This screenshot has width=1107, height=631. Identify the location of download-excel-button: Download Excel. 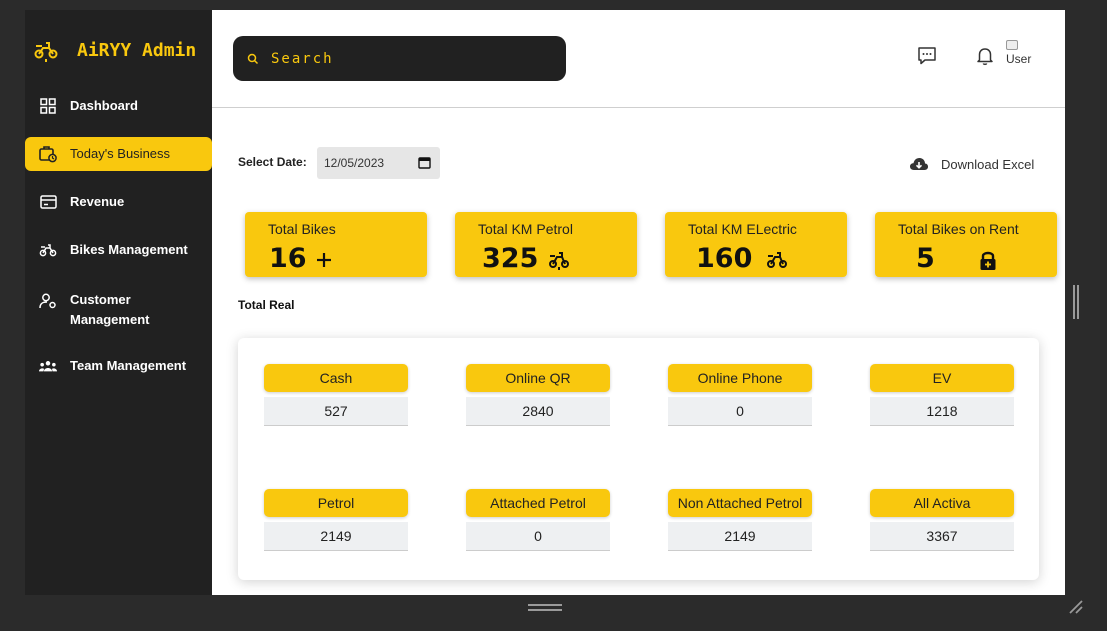
(971, 164).